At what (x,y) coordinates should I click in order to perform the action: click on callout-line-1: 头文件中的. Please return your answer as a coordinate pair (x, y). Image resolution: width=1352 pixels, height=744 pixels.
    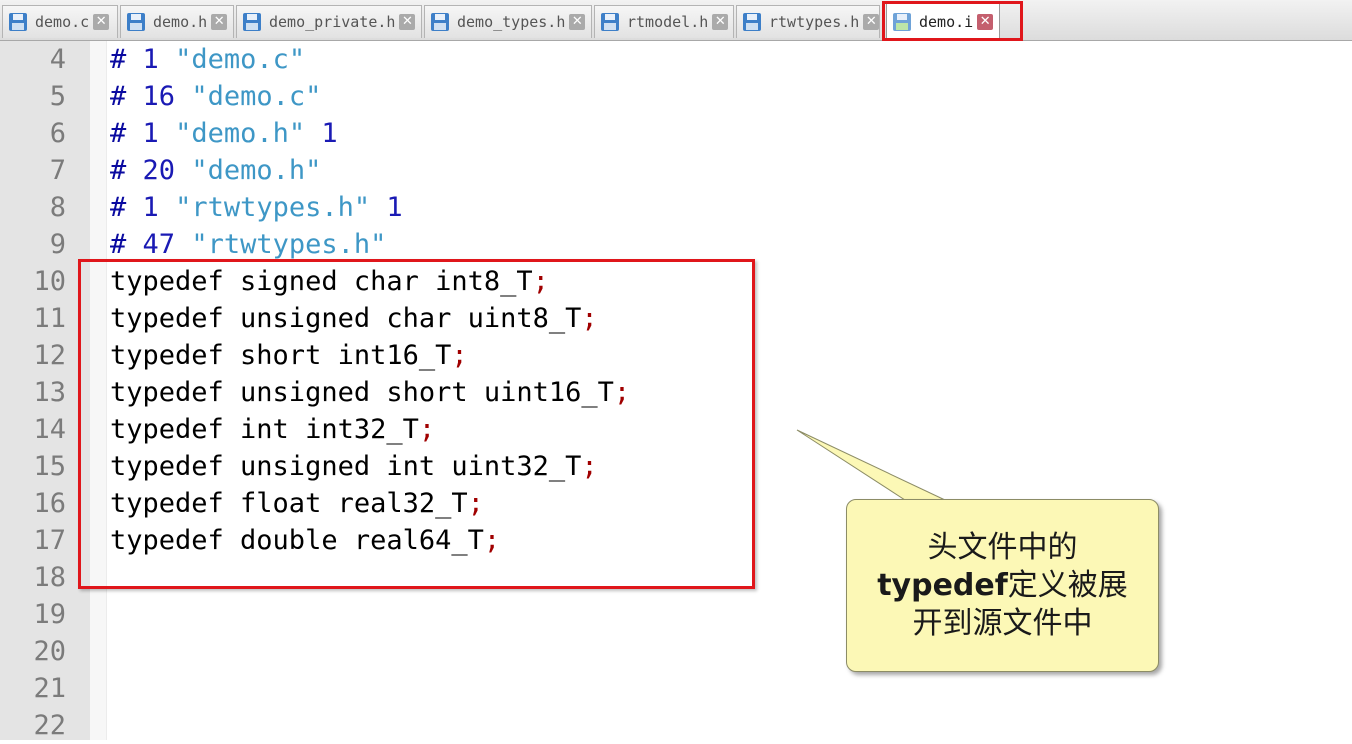
    Looking at the image, I should click on (1002, 547).